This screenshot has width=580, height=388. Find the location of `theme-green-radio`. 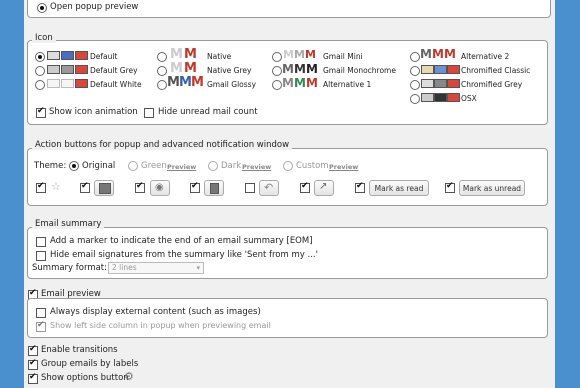

theme-green-radio is located at coordinates (133, 166).